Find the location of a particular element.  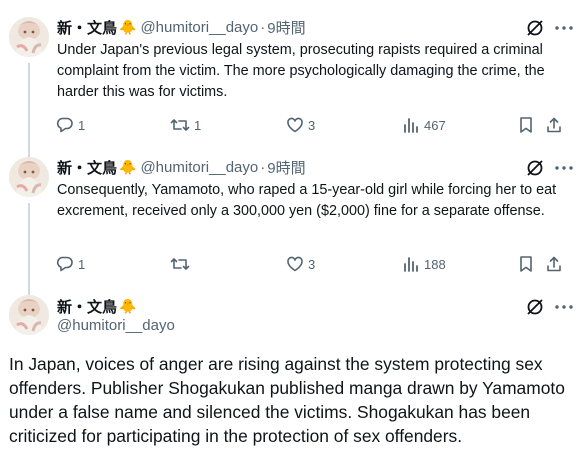

main-tweet-header: 新・文鳥 🐥 @humitori__dayo is located at coordinates (116, 316).